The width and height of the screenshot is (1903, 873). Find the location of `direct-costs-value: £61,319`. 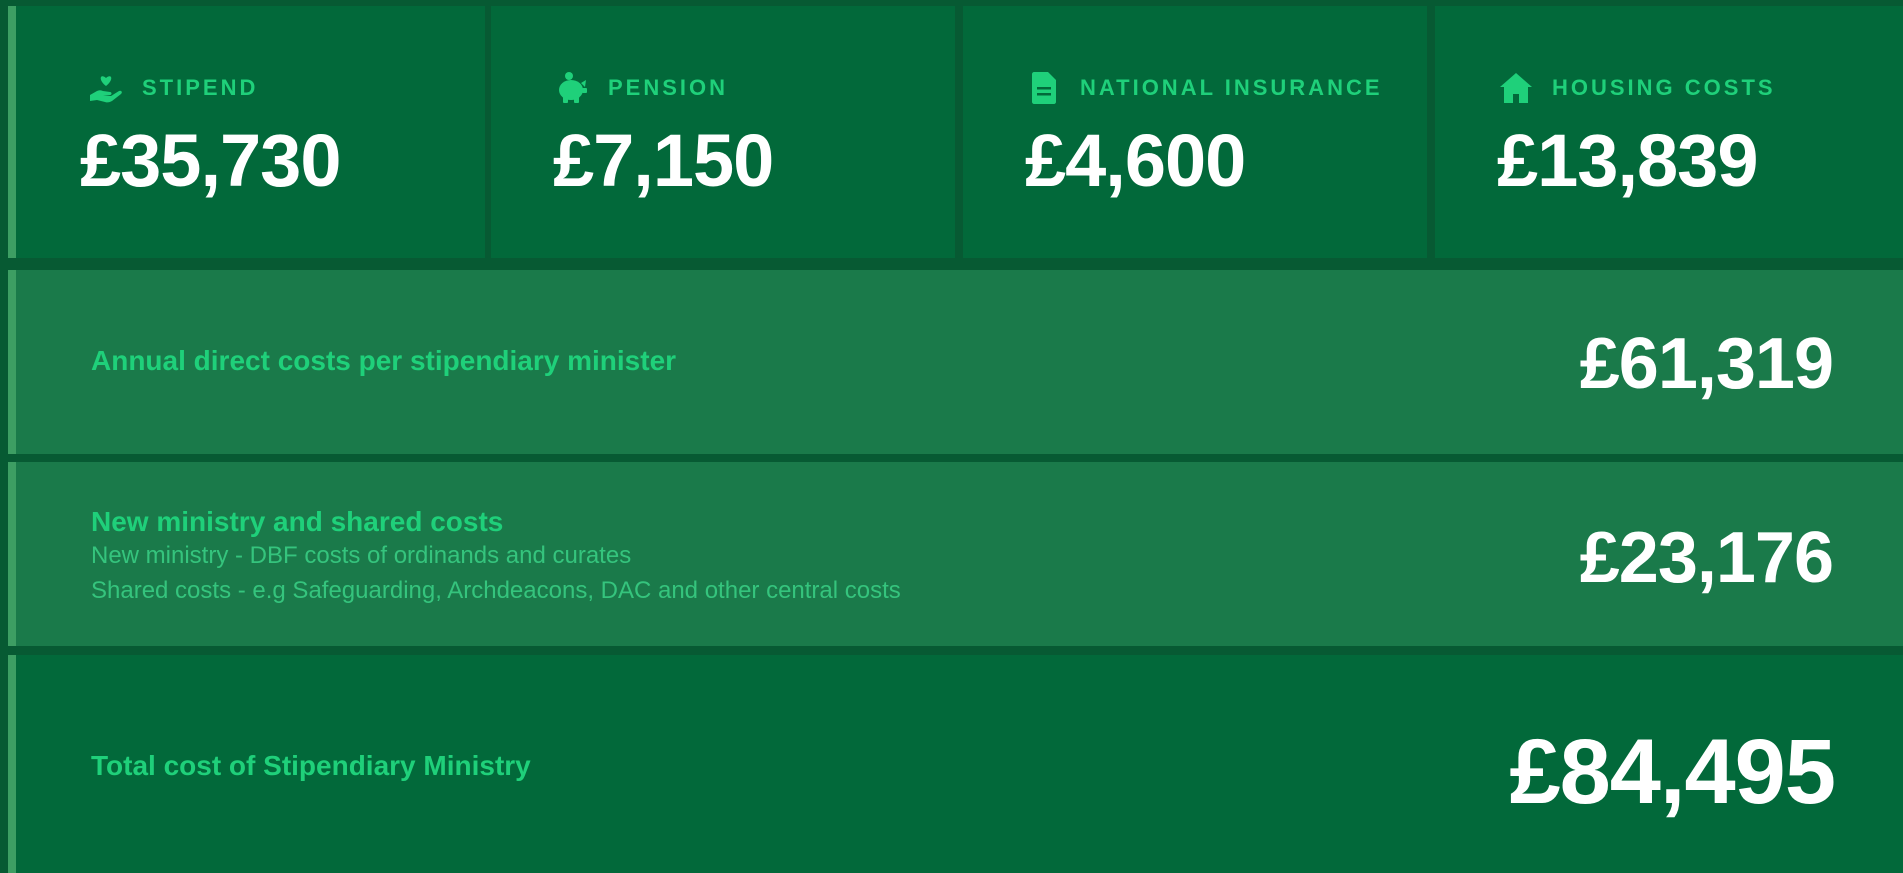

direct-costs-value: £61,319 is located at coordinates (1706, 364).